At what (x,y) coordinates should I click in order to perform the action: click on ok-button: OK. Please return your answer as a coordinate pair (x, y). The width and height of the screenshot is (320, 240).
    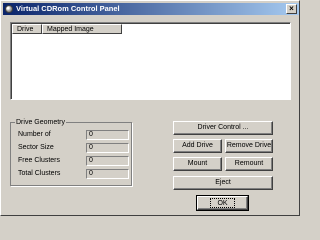
    Looking at the image, I should click on (222, 203).